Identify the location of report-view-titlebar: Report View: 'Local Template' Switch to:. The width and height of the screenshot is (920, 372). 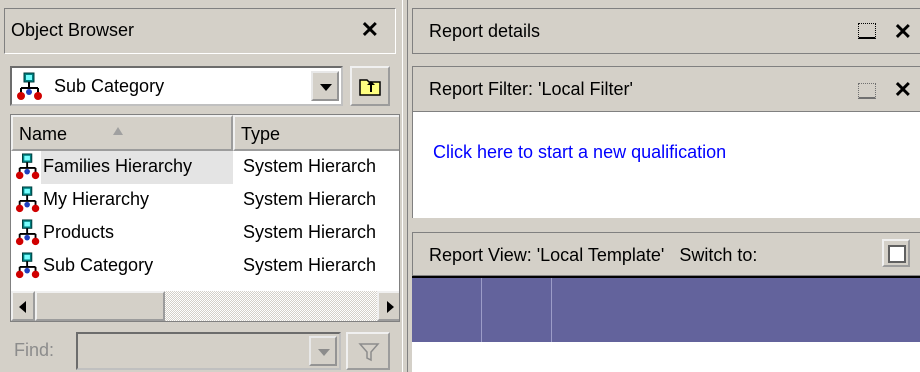
(666, 254).